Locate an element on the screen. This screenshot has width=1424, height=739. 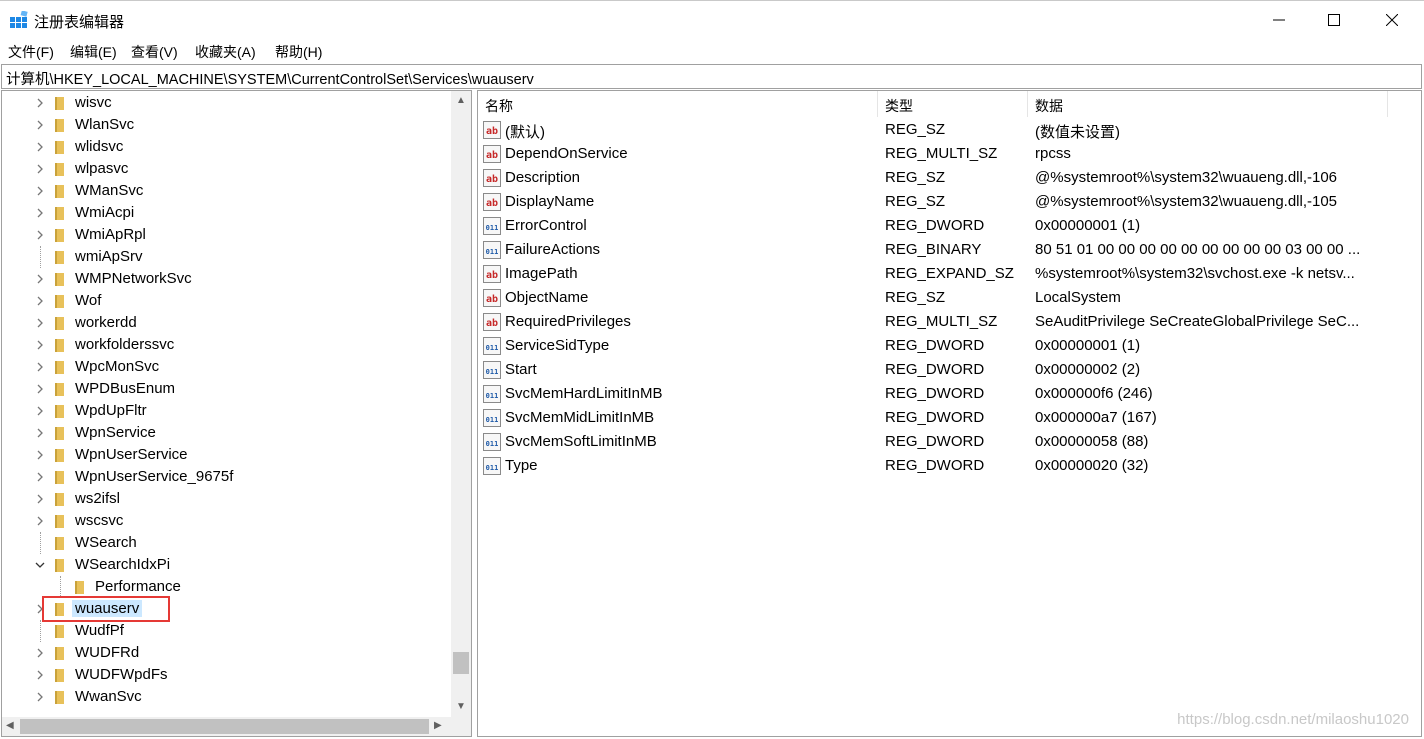
tree-item: WUDFWpdFs is located at coordinates (227, 675).